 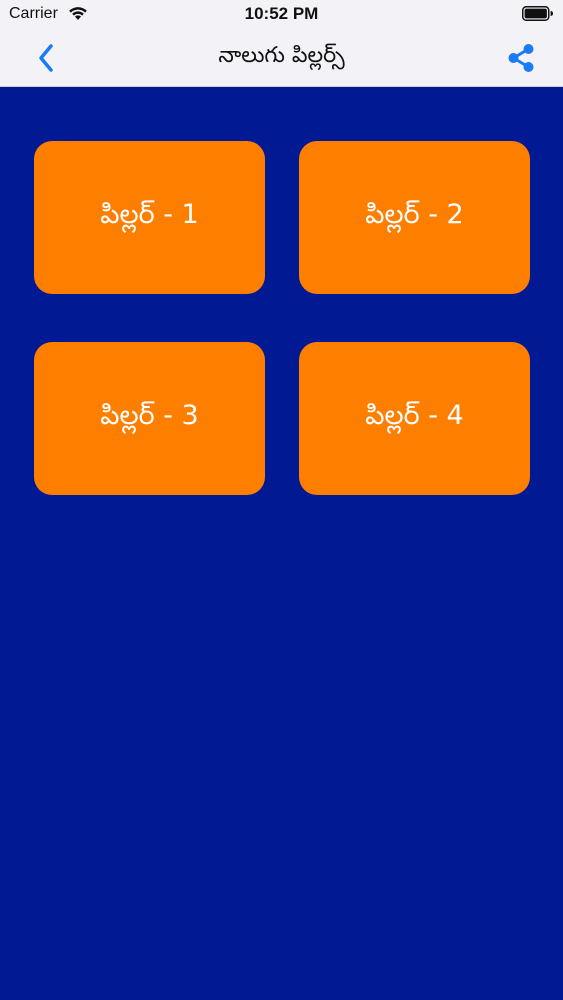 I want to click on share-icon, so click(x=521, y=58).